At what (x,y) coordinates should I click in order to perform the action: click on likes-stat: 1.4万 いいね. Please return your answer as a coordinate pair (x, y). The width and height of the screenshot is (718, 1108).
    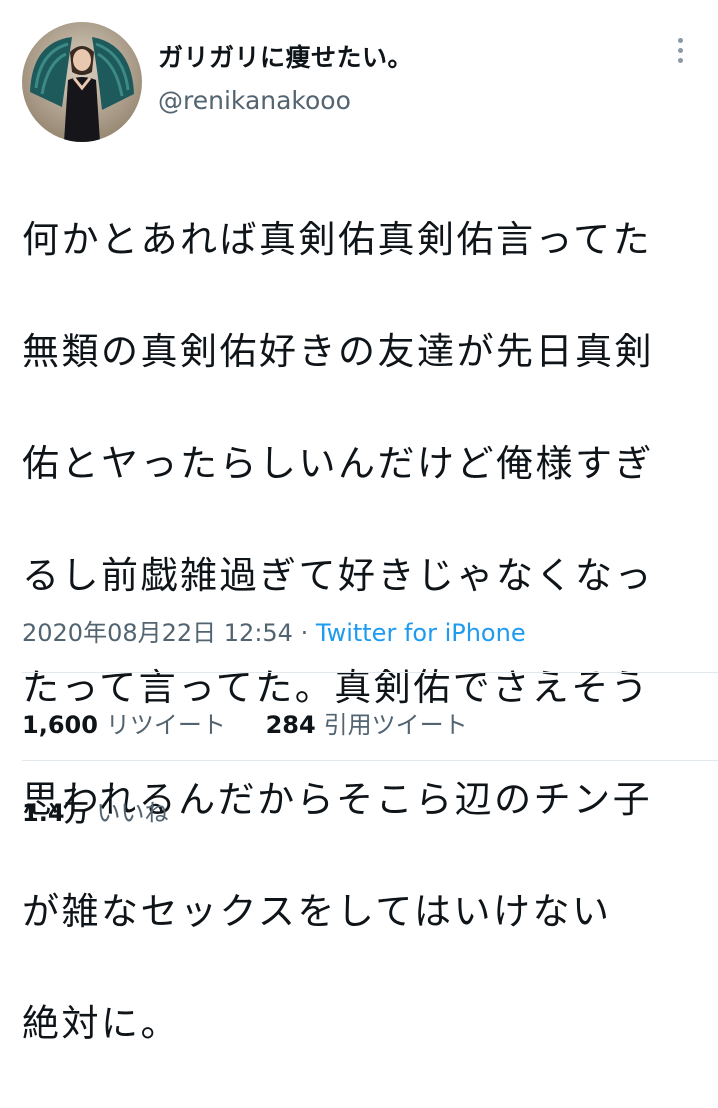
    Looking at the image, I should click on (95, 810).